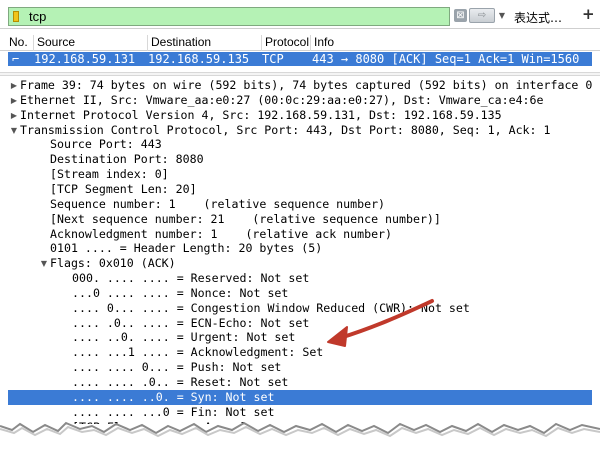 This screenshot has height=450, width=600. I want to click on detail-tree-row: .... ..0. .... = Urgent: Not set, so click(300, 337).